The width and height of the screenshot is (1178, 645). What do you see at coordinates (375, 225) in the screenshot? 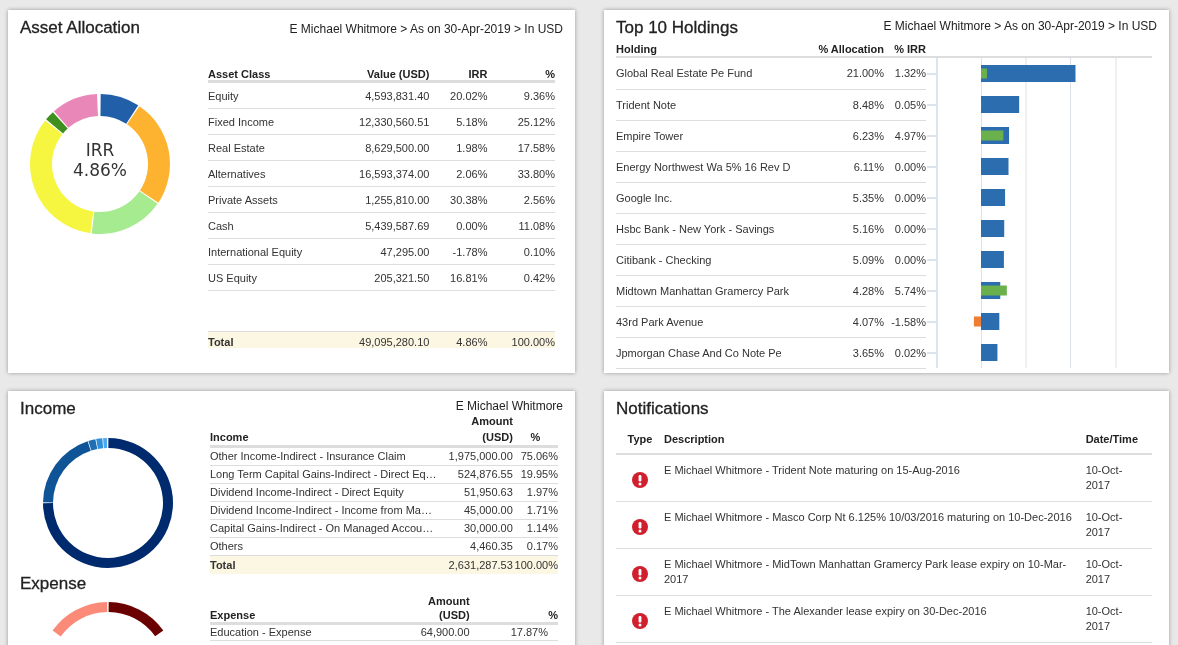
I see `table-cell: 5,439,587.69` at bounding box center [375, 225].